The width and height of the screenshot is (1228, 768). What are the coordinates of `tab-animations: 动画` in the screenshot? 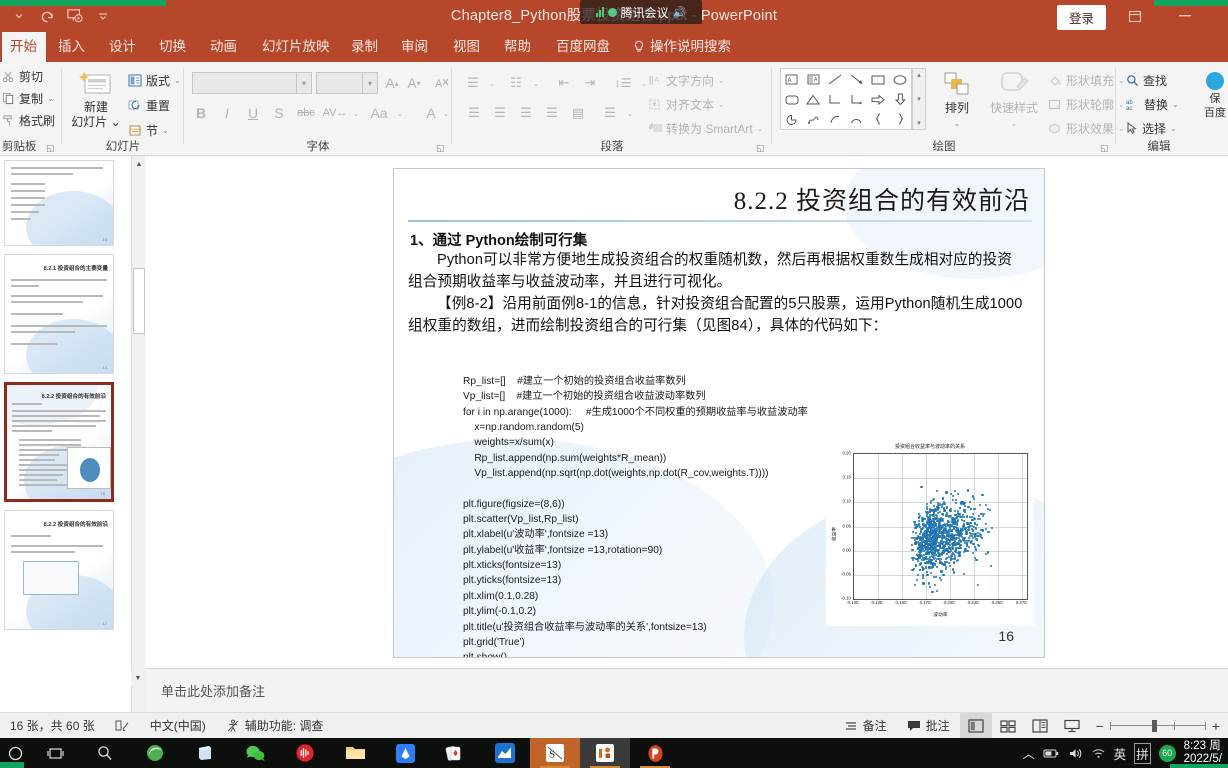 It's located at (223, 47).